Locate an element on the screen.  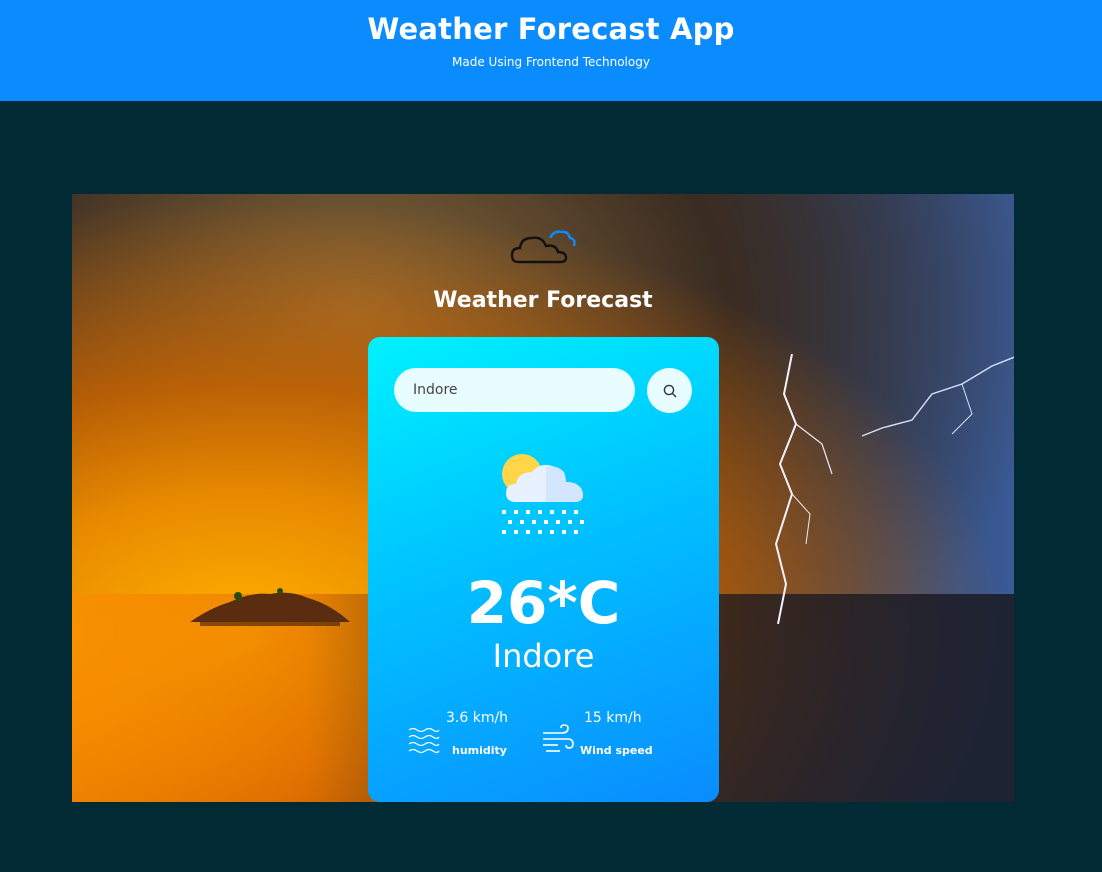
partly-cloudy-snow-icon is located at coordinates (543, 494).